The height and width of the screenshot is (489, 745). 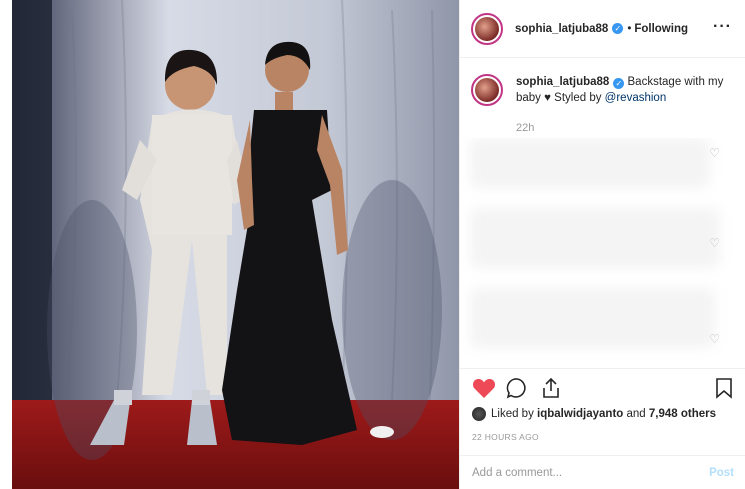 I want to click on post-timestamp: 22 HOURS AGO, so click(x=505, y=437).